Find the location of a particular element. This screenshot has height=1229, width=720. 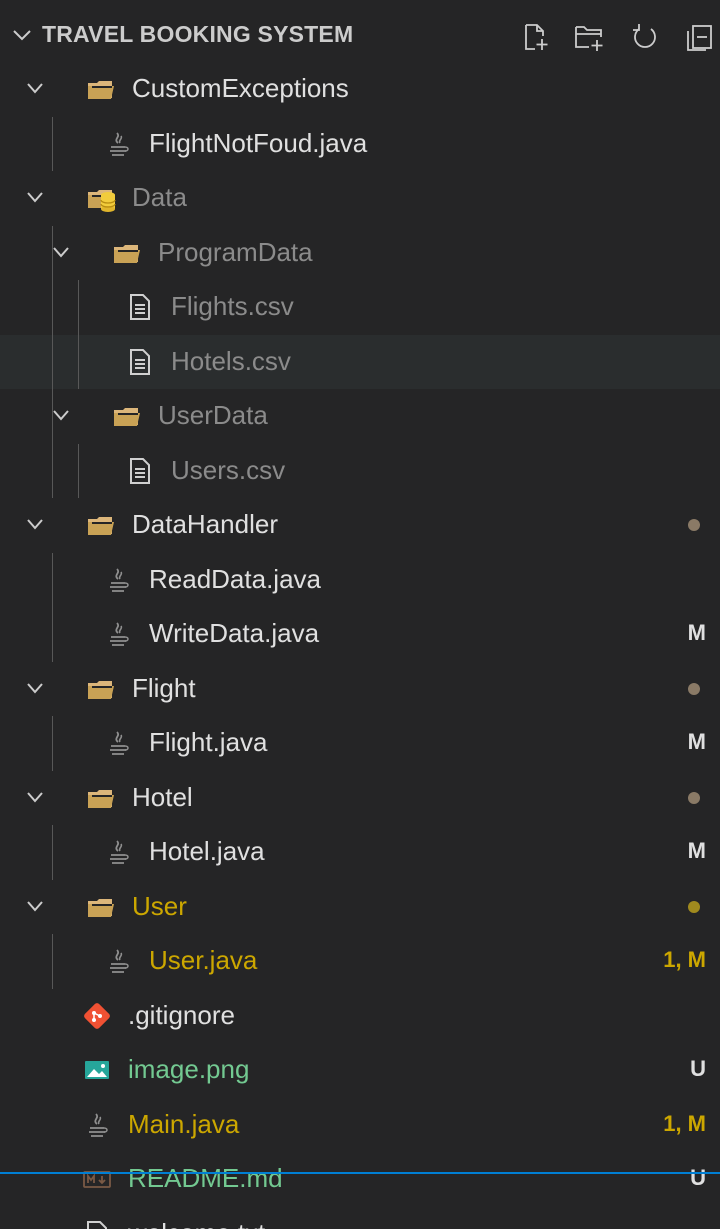

tree-item-programdata: ProgramData is located at coordinates (360, 253).